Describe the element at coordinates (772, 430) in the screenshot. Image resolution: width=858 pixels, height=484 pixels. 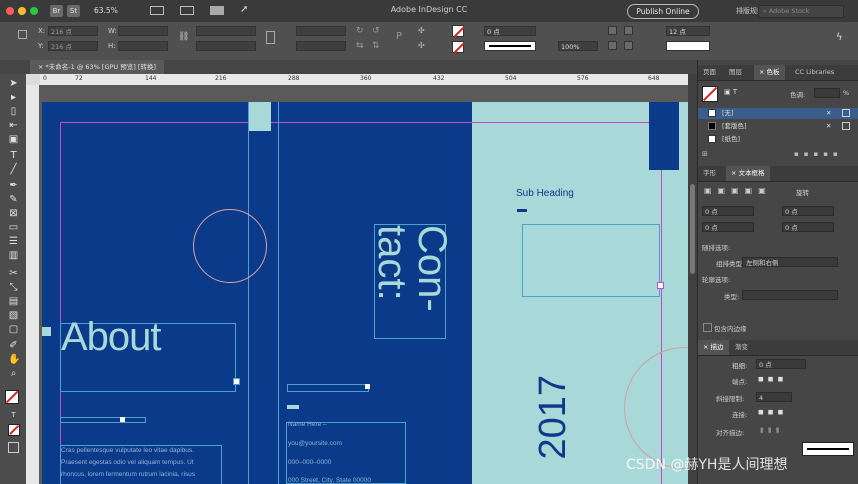
I see `align-stroke-icons: ▮▮▮` at that location.